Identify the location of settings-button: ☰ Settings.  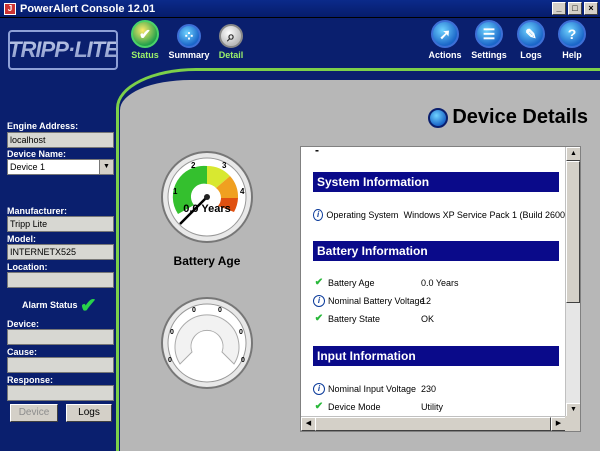
(489, 40).